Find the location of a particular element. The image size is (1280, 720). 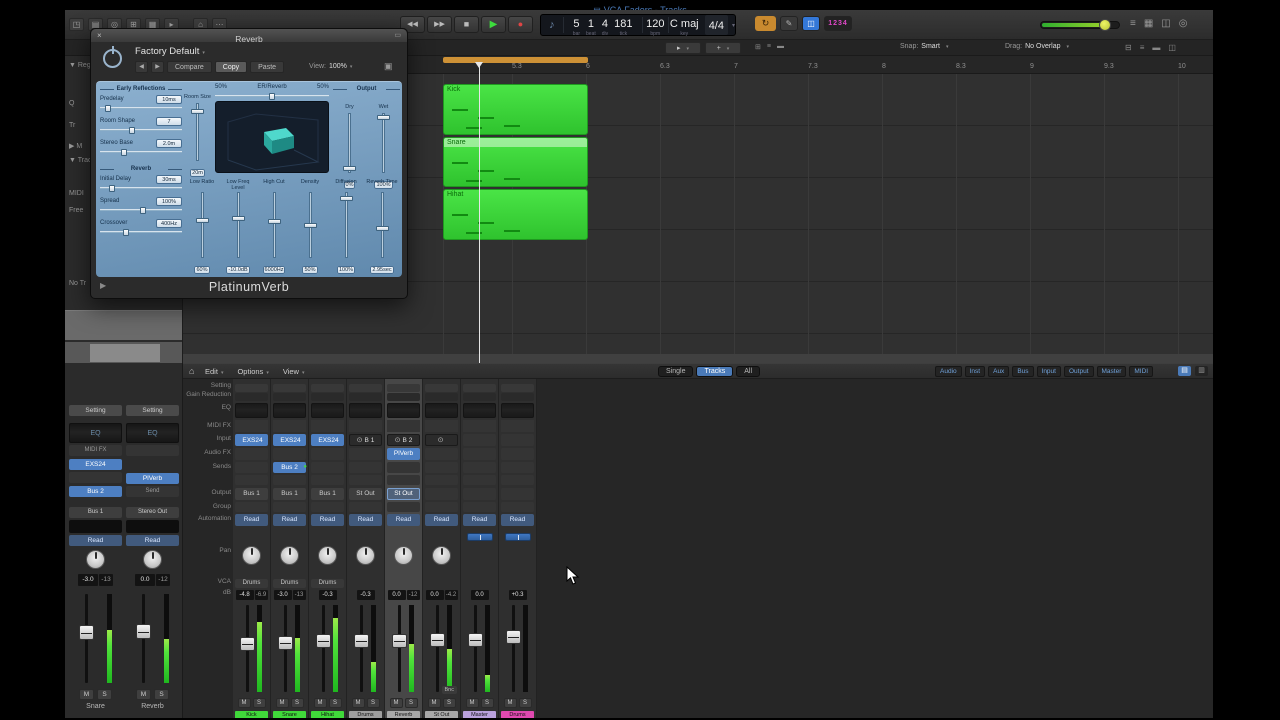

tracks-toolbar-icon: ▬ is located at coordinates (780, 47).